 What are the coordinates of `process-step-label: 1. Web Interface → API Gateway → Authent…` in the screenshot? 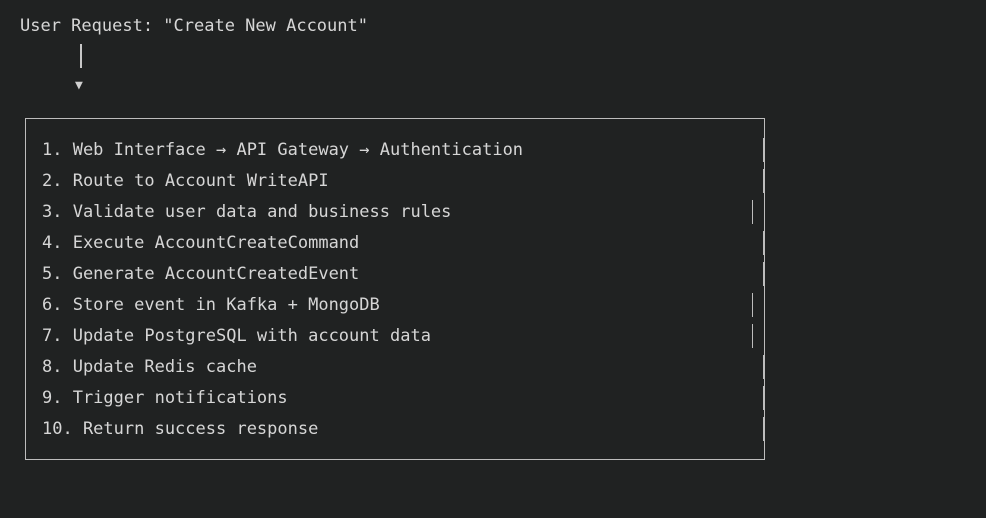 It's located at (283, 150).